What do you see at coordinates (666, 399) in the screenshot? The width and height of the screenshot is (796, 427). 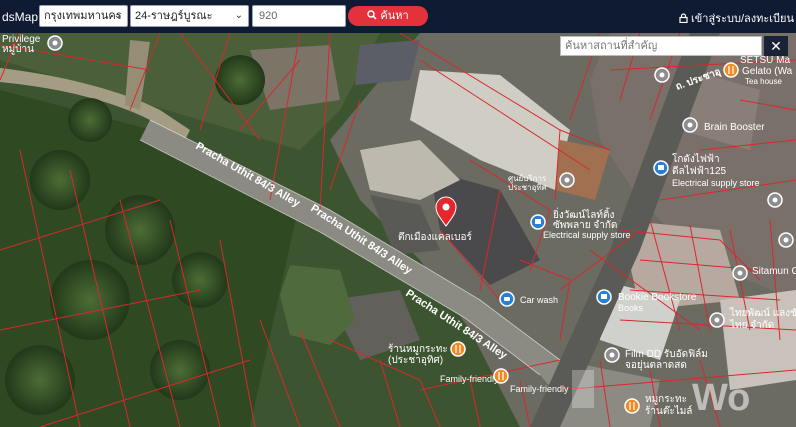 I see `poi-label: หมูกระทะ` at bounding box center [666, 399].